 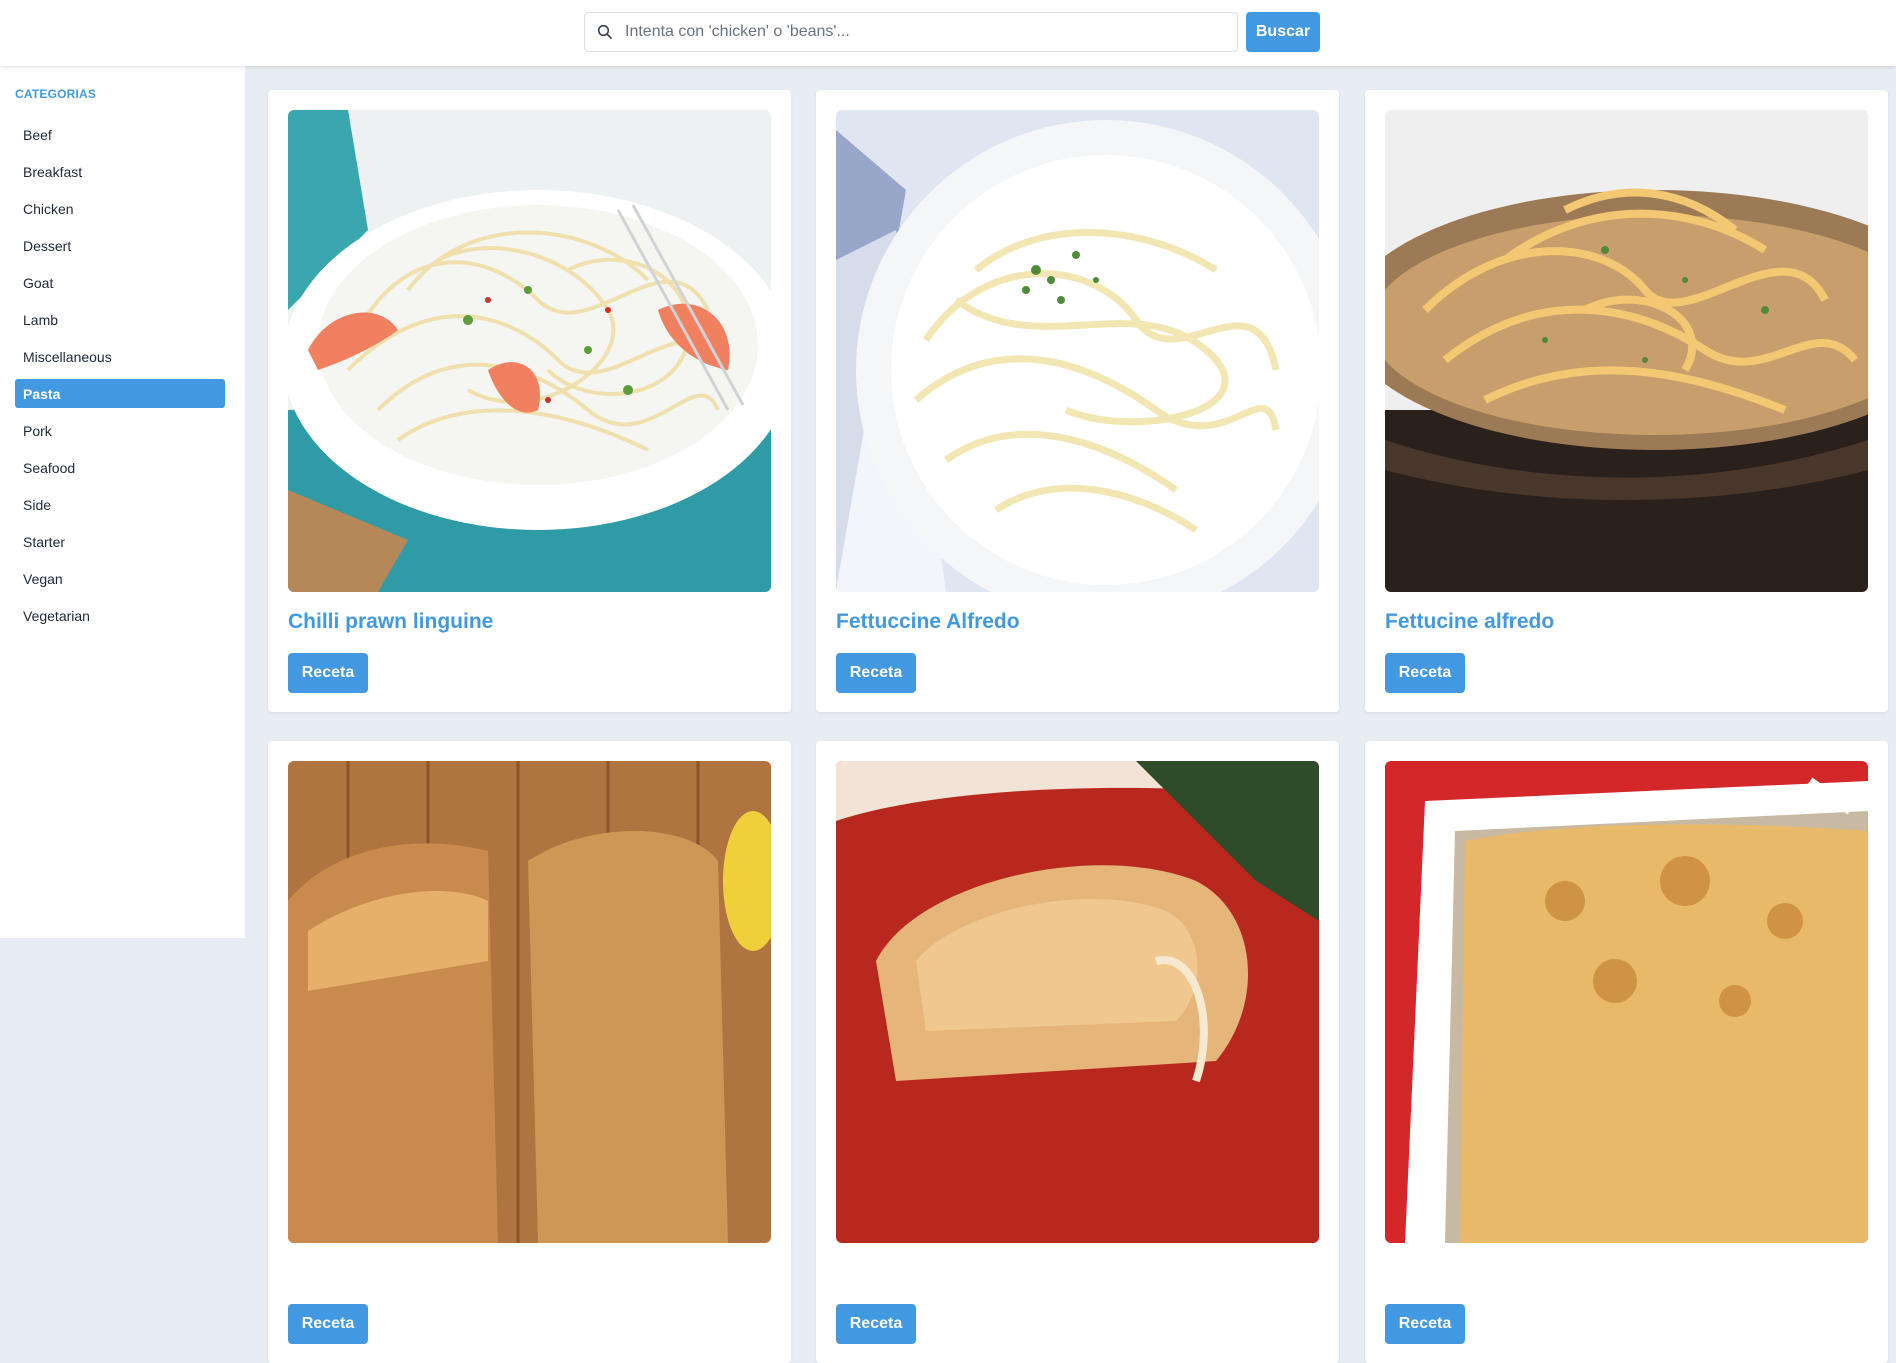 I want to click on recipe-card: Fettuccine Alfredo Receta, so click(x=1077, y=401).